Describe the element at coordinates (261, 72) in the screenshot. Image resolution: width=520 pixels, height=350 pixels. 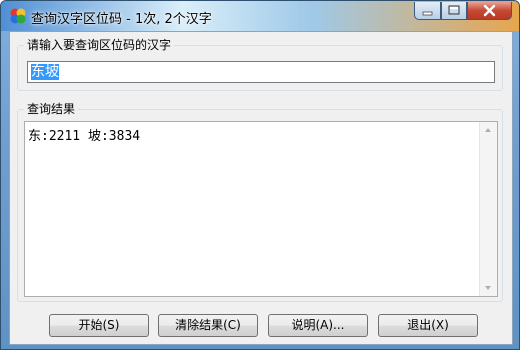
I see `hanzi-input: 东坡` at that location.